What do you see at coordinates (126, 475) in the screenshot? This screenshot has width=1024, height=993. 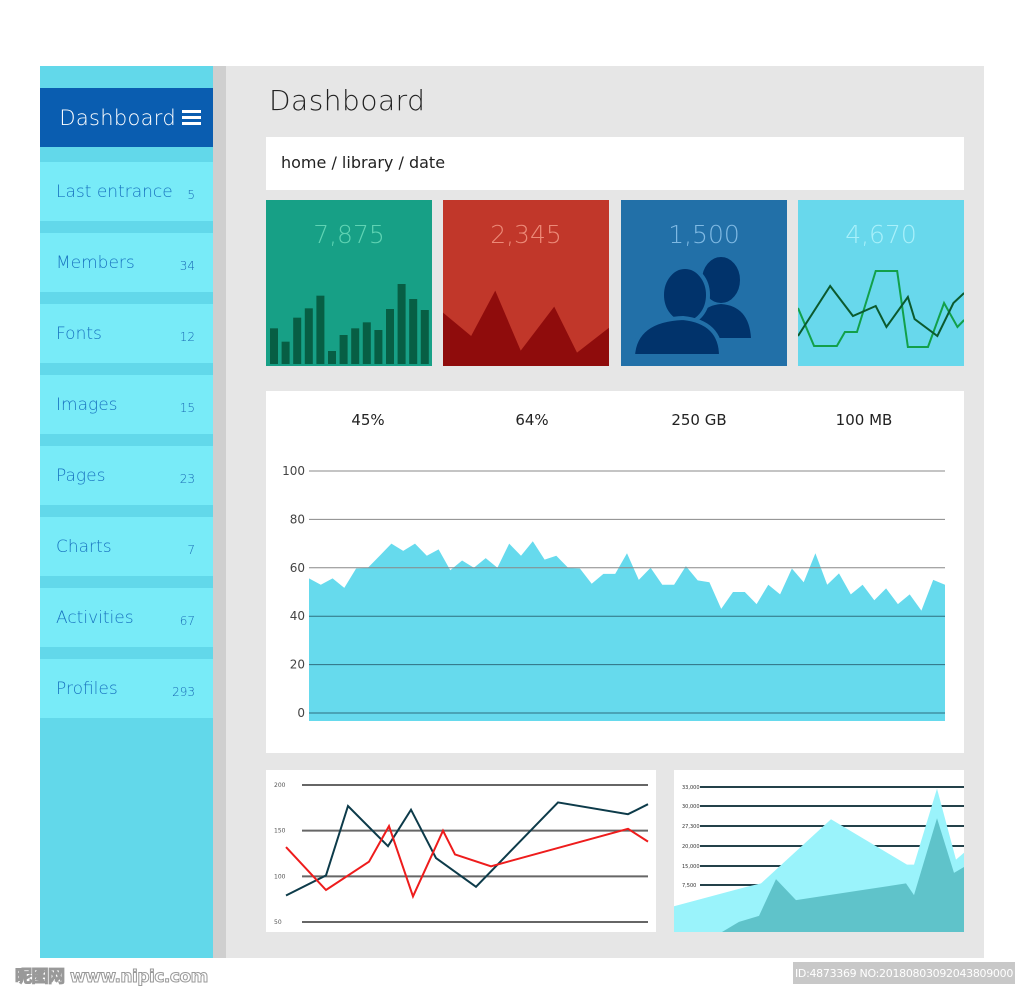 I see `sidebar-item-pages: Pages 23` at bounding box center [126, 475].